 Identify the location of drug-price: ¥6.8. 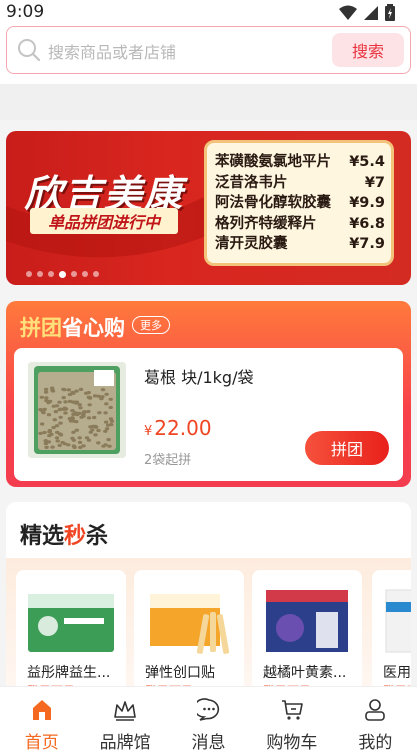
(367, 223).